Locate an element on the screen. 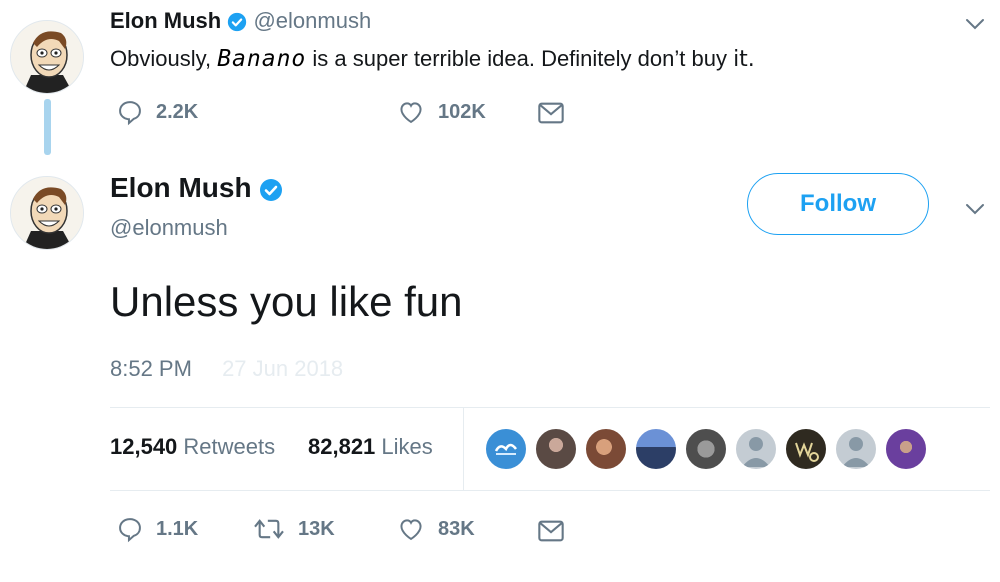  tweet-timestamp: 8:52 PM 27 Jun 2018 is located at coordinates (226, 369).